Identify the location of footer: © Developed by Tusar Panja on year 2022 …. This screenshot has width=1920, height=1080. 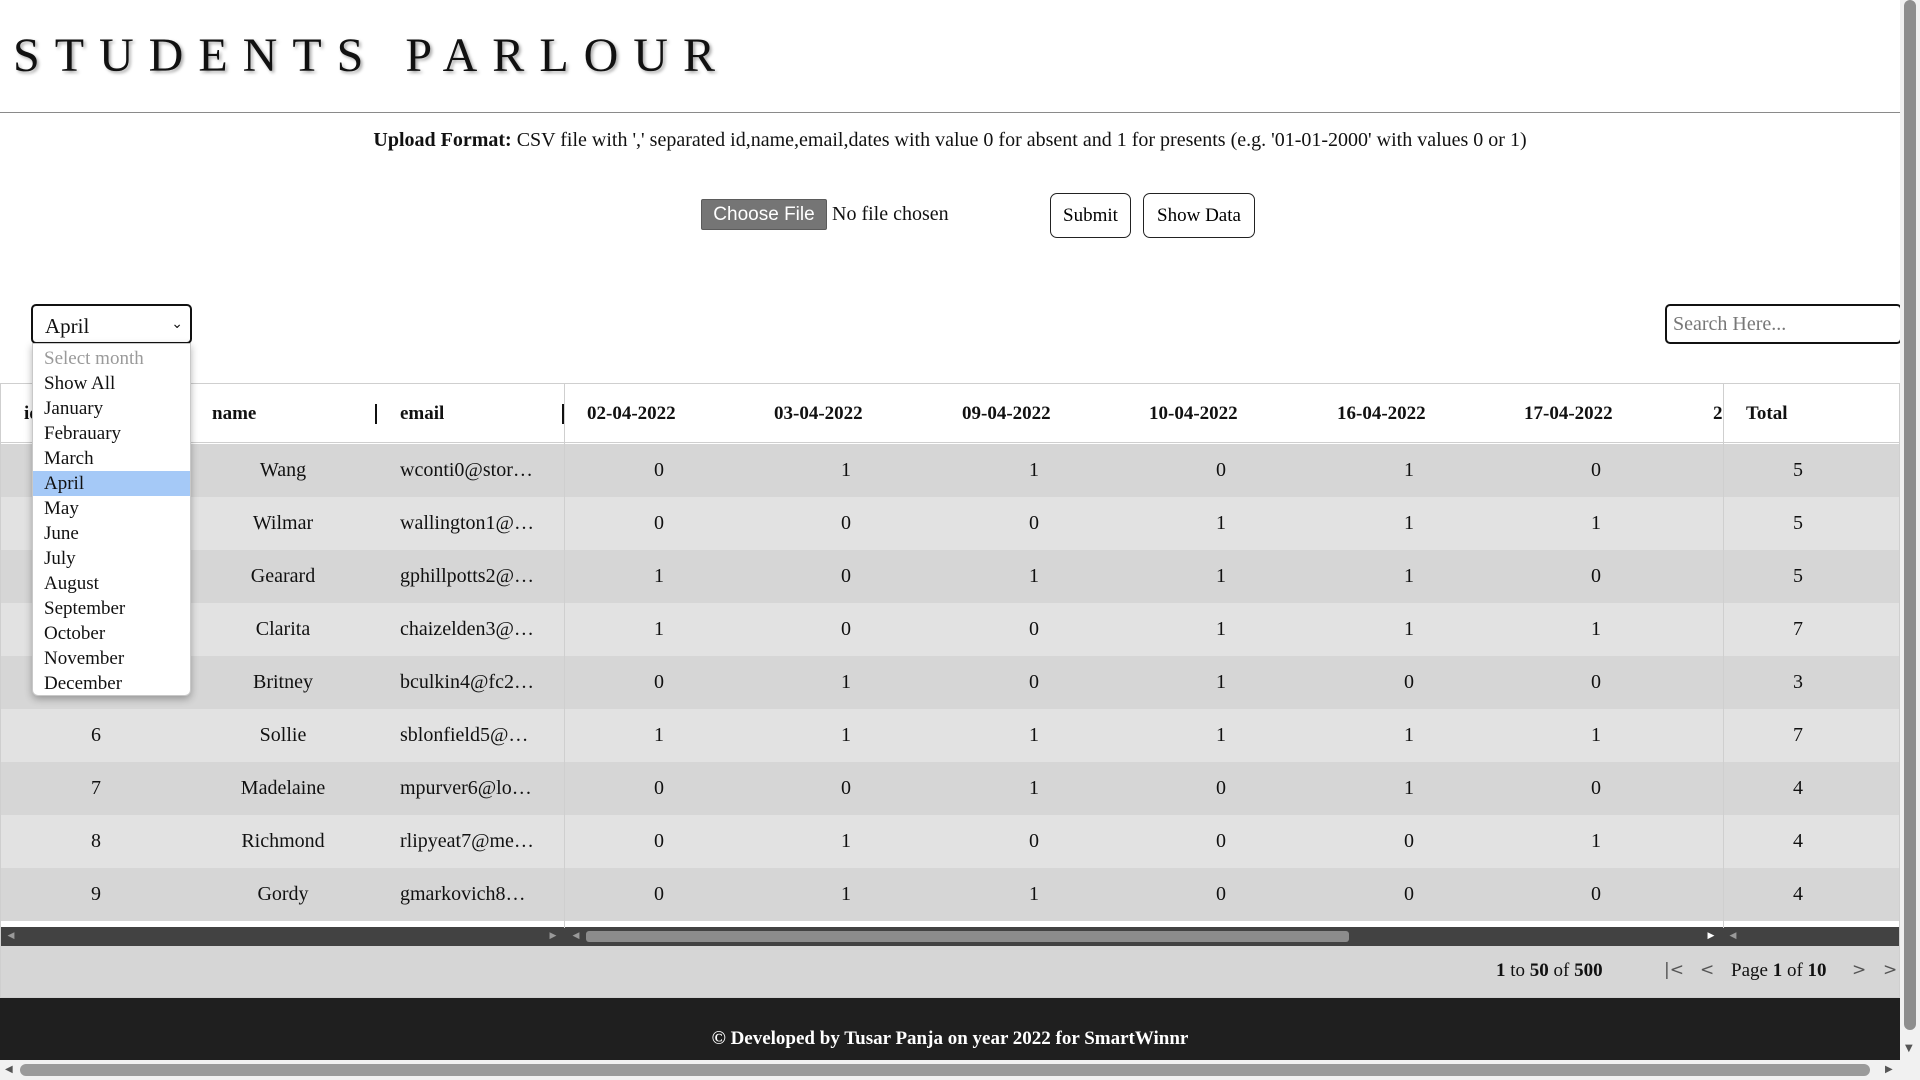
(950, 1029).